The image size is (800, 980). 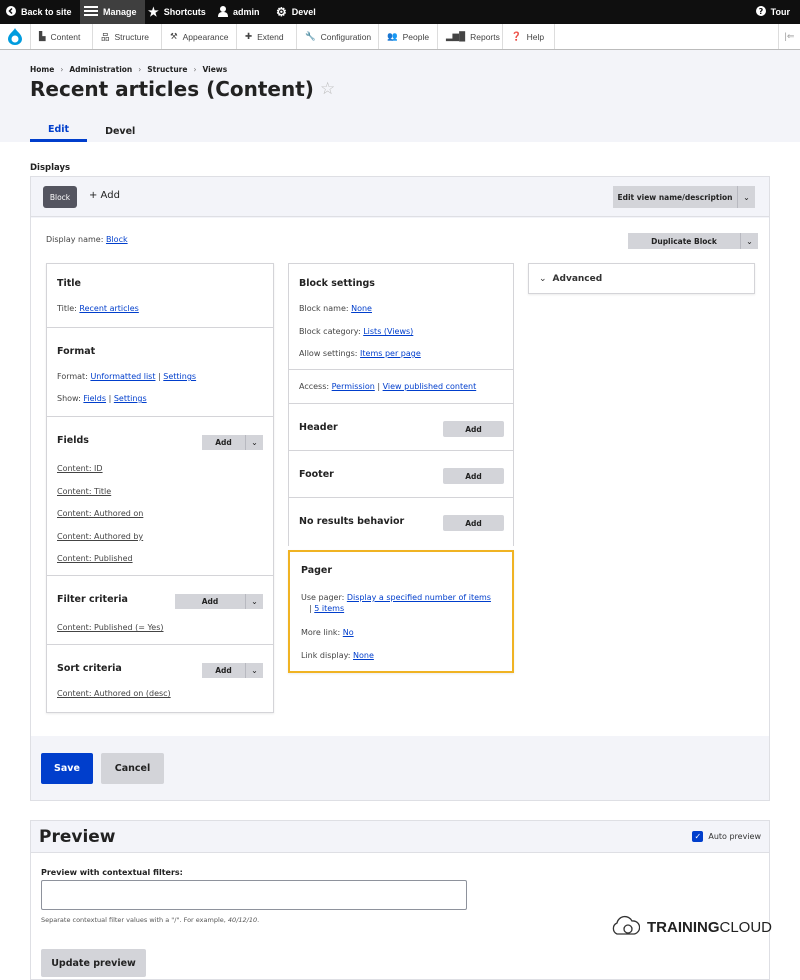 What do you see at coordinates (675, 197) in the screenshot?
I see `edit-view-name-button: Edit view name/description` at bounding box center [675, 197].